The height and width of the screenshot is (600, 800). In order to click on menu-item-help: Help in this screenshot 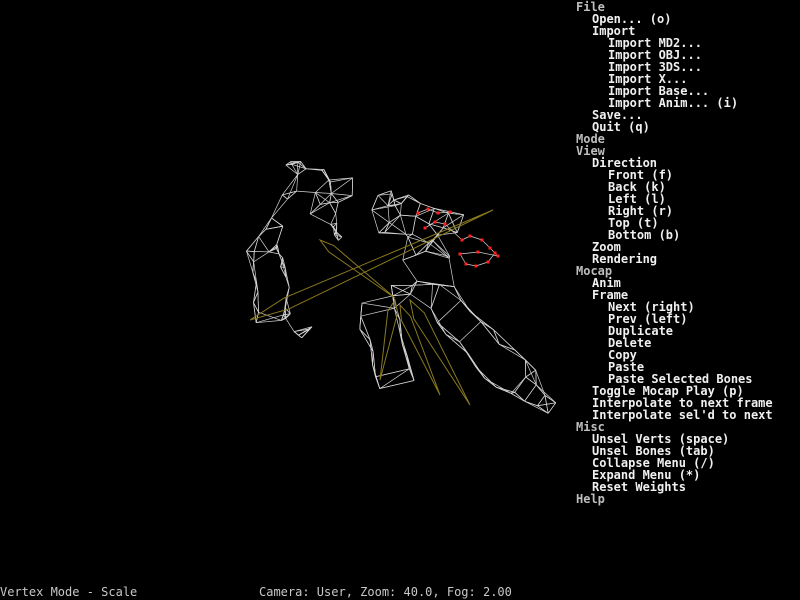, I will do `click(590, 499)`.